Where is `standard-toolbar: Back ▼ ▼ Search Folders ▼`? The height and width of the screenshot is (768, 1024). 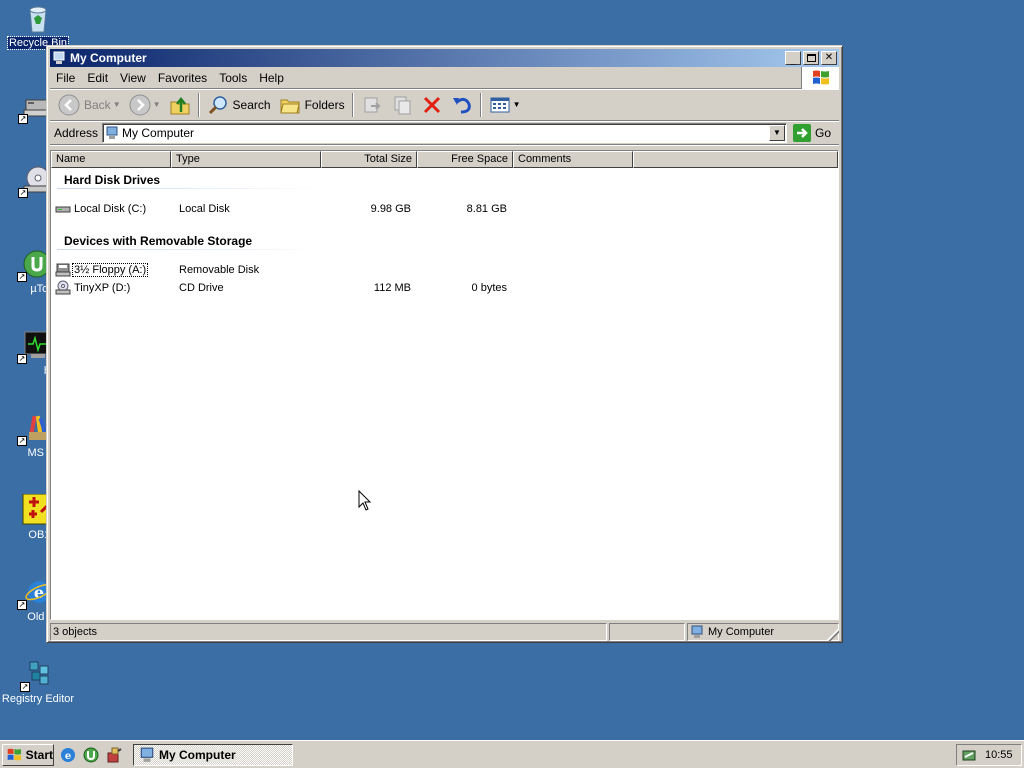 standard-toolbar: Back ▼ ▼ Search Folders ▼ is located at coordinates (444, 105).